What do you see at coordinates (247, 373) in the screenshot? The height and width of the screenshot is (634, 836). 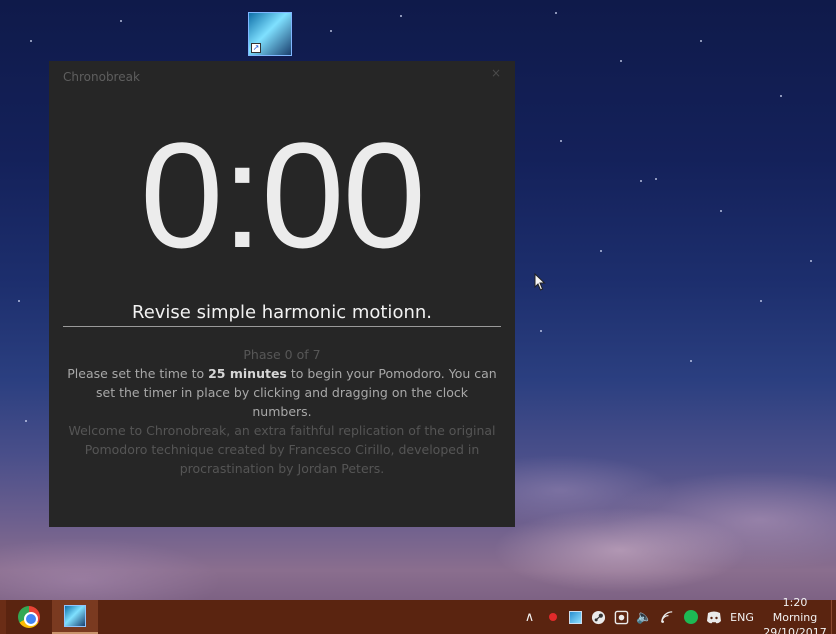 I see `instruction-duration: 25 minutes` at bounding box center [247, 373].